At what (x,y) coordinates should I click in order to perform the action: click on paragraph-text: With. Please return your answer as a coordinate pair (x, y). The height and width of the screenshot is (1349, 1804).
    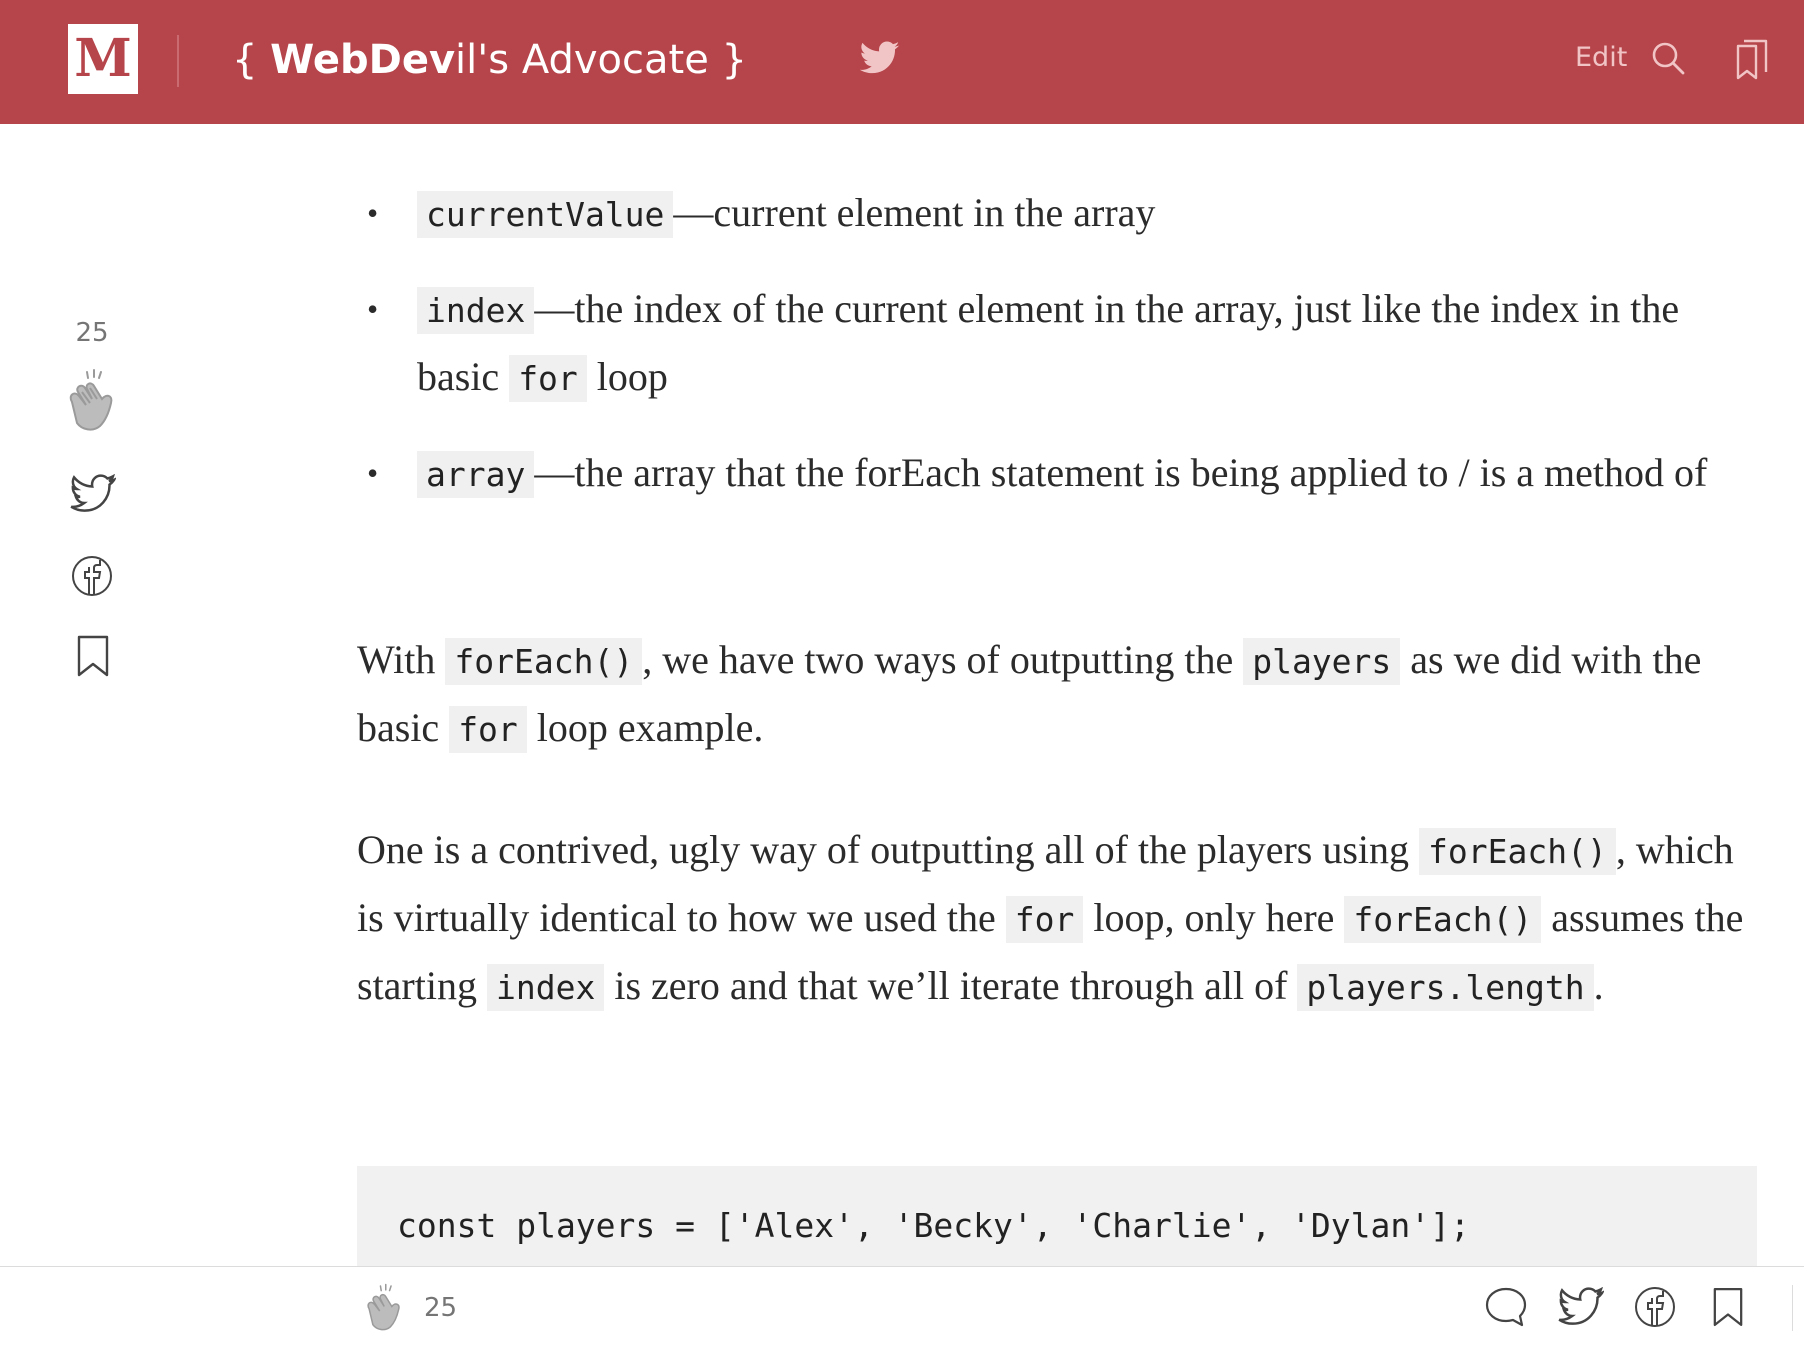
    Looking at the image, I should click on (401, 659).